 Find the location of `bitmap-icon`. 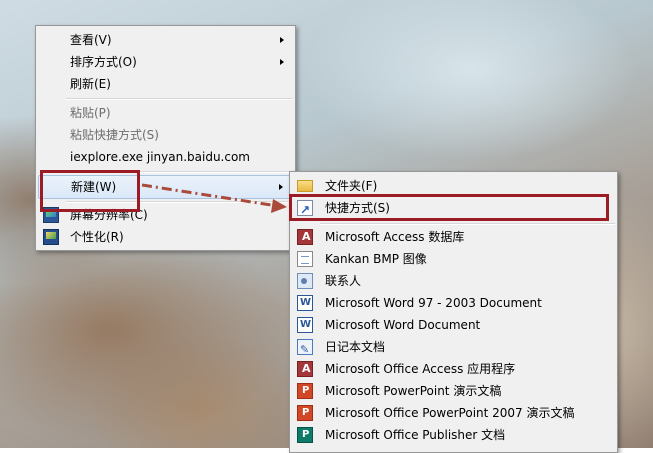

bitmap-icon is located at coordinates (305, 259).